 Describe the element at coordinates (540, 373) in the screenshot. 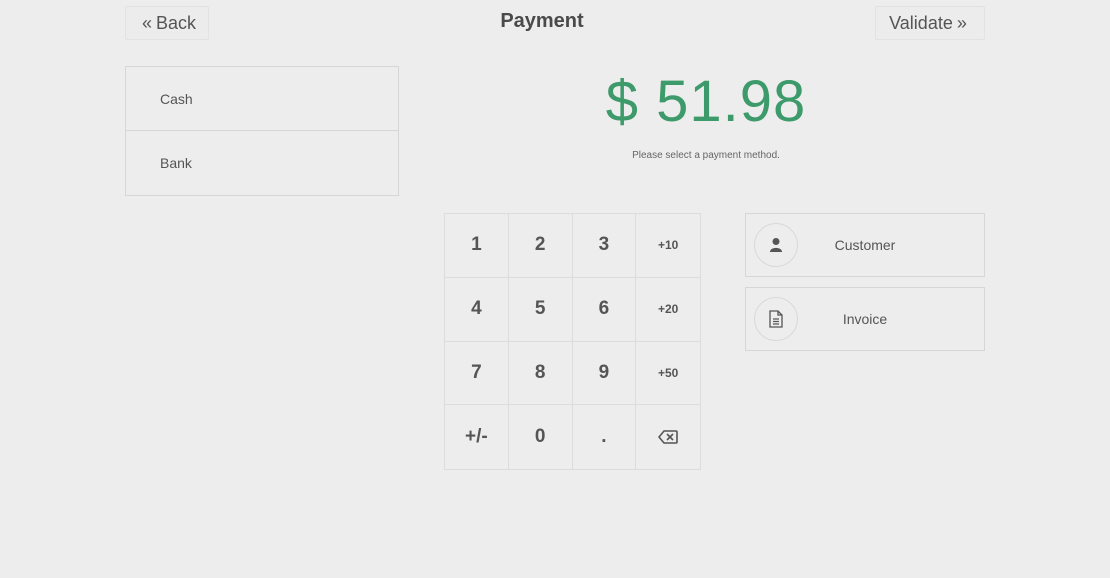

I see `numpad-key-8: 8` at that location.